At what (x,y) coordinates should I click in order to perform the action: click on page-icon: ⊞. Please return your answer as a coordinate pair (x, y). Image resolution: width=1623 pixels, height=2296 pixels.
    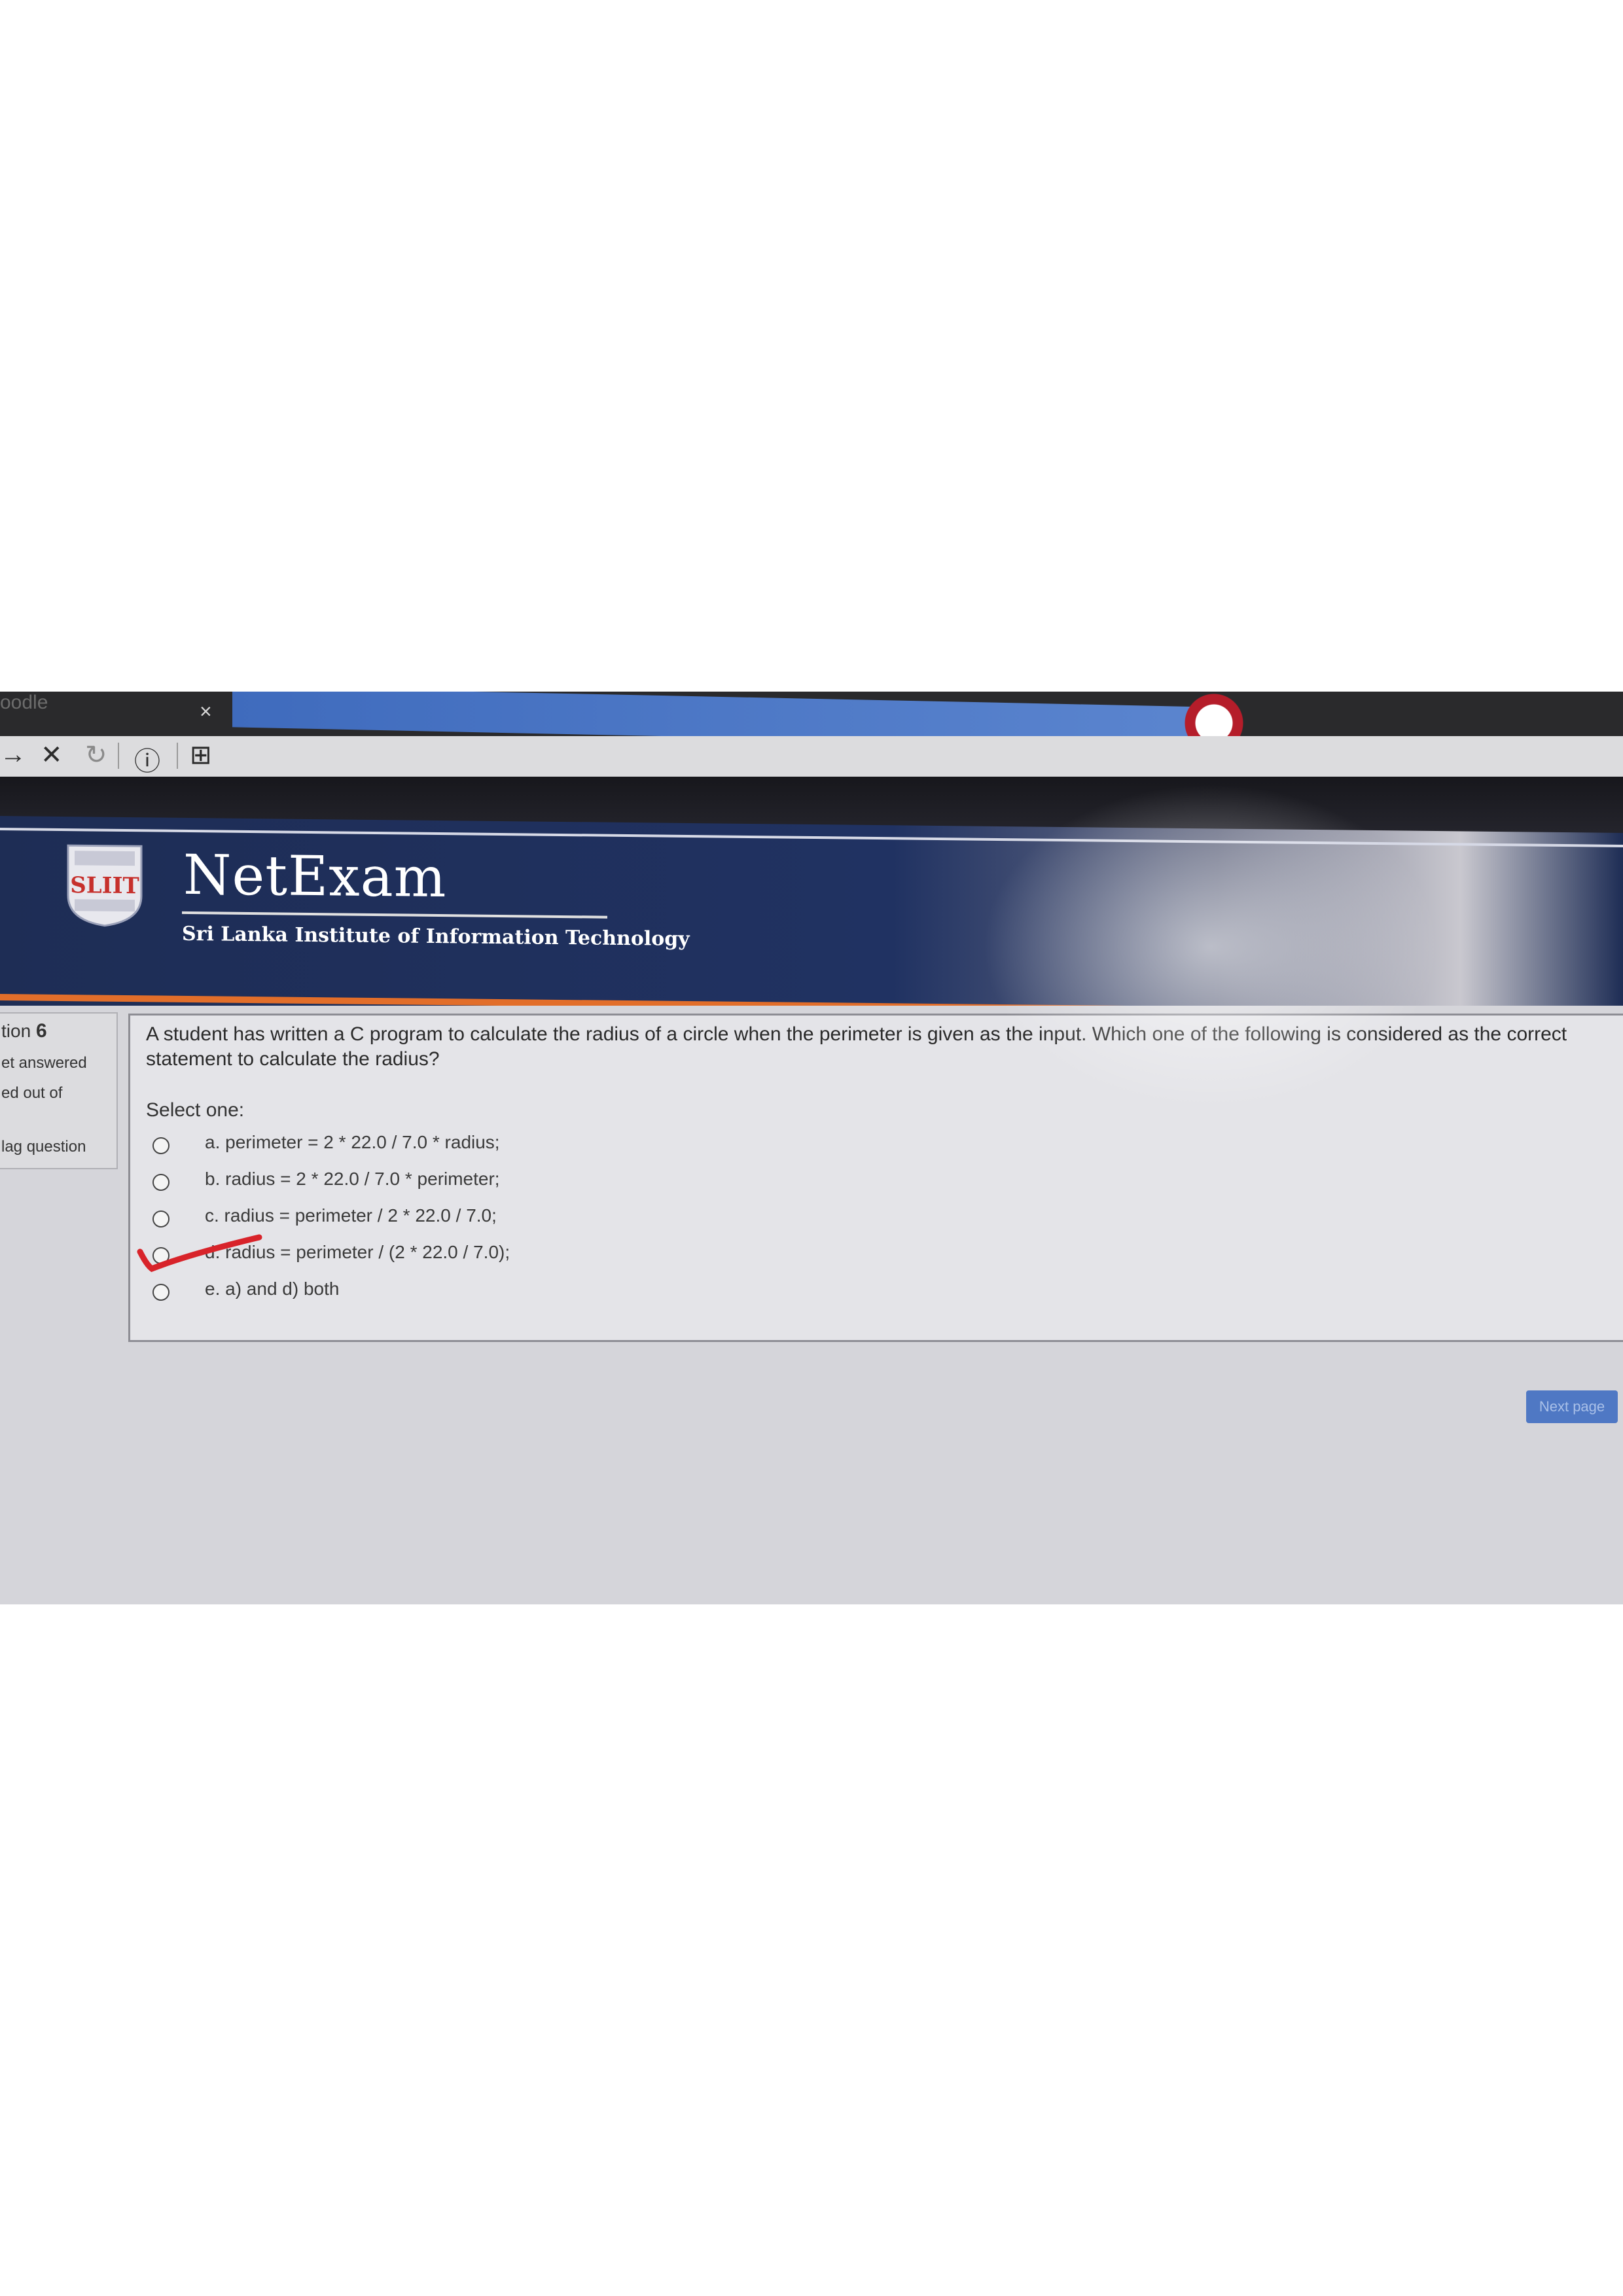
    Looking at the image, I should click on (201, 755).